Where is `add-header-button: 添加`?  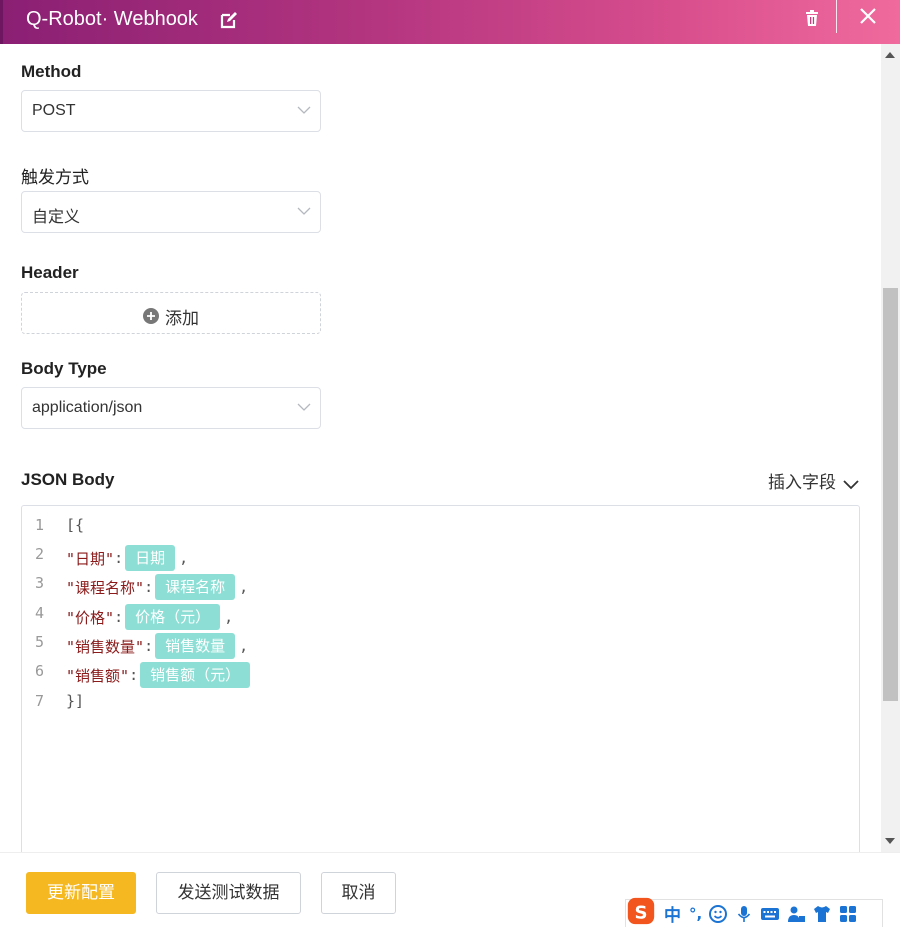 add-header-button: 添加 is located at coordinates (171, 313).